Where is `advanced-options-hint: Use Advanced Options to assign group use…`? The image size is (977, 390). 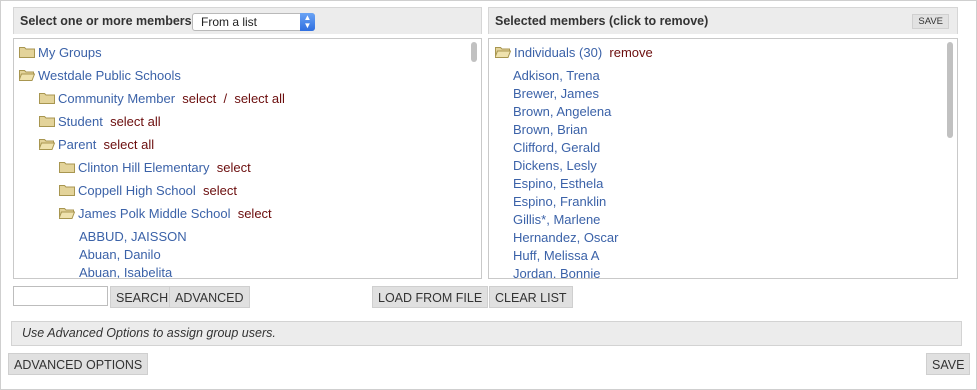 advanced-options-hint: Use Advanced Options to assign group use… is located at coordinates (486, 333).